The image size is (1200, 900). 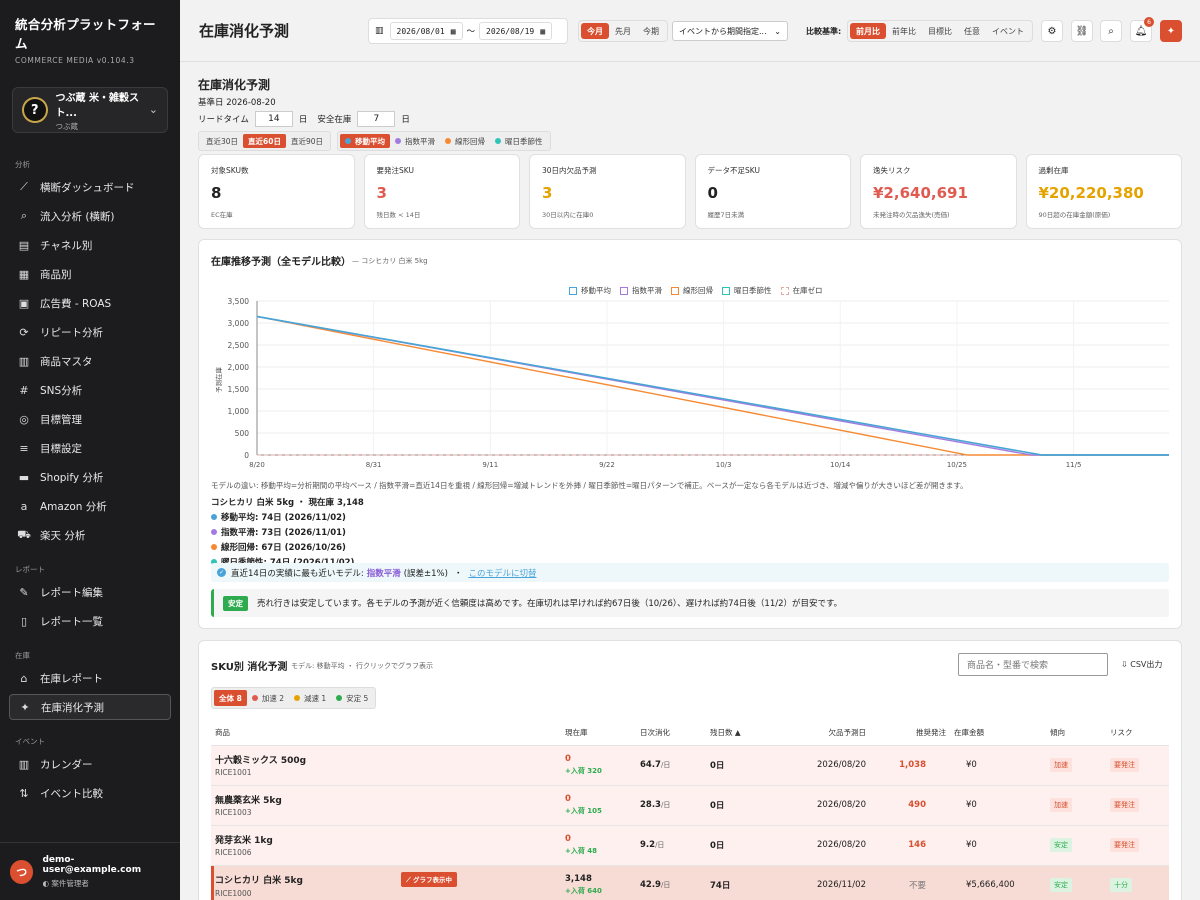 What do you see at coordinates (724, 465) in the screenshot?
I see `x-tick-label: 10/3` at bounding box center [724, 465].